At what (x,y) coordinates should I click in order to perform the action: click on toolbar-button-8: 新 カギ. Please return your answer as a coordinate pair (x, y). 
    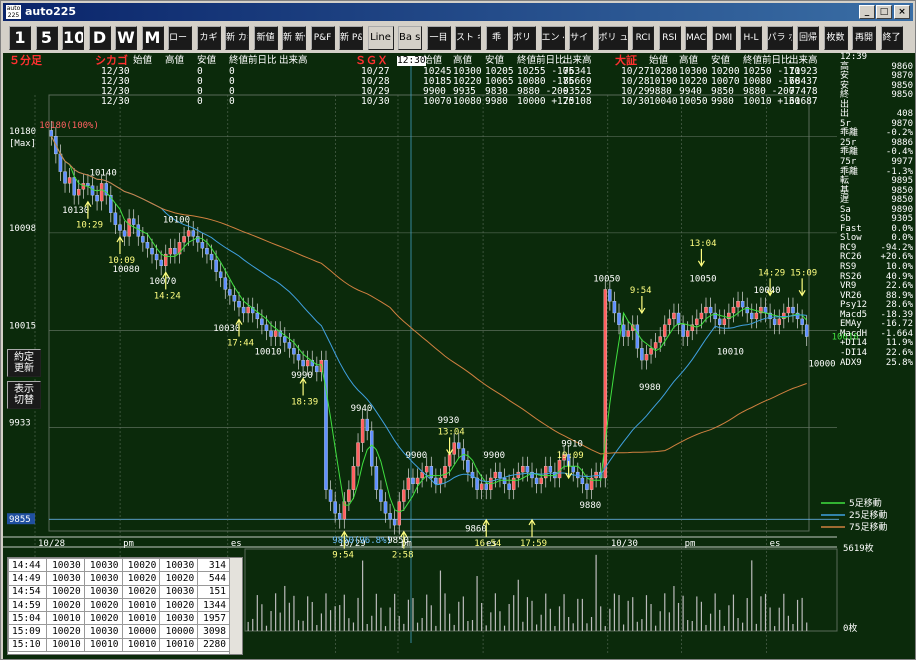
    Looking at the image, I should click on (237, 38).